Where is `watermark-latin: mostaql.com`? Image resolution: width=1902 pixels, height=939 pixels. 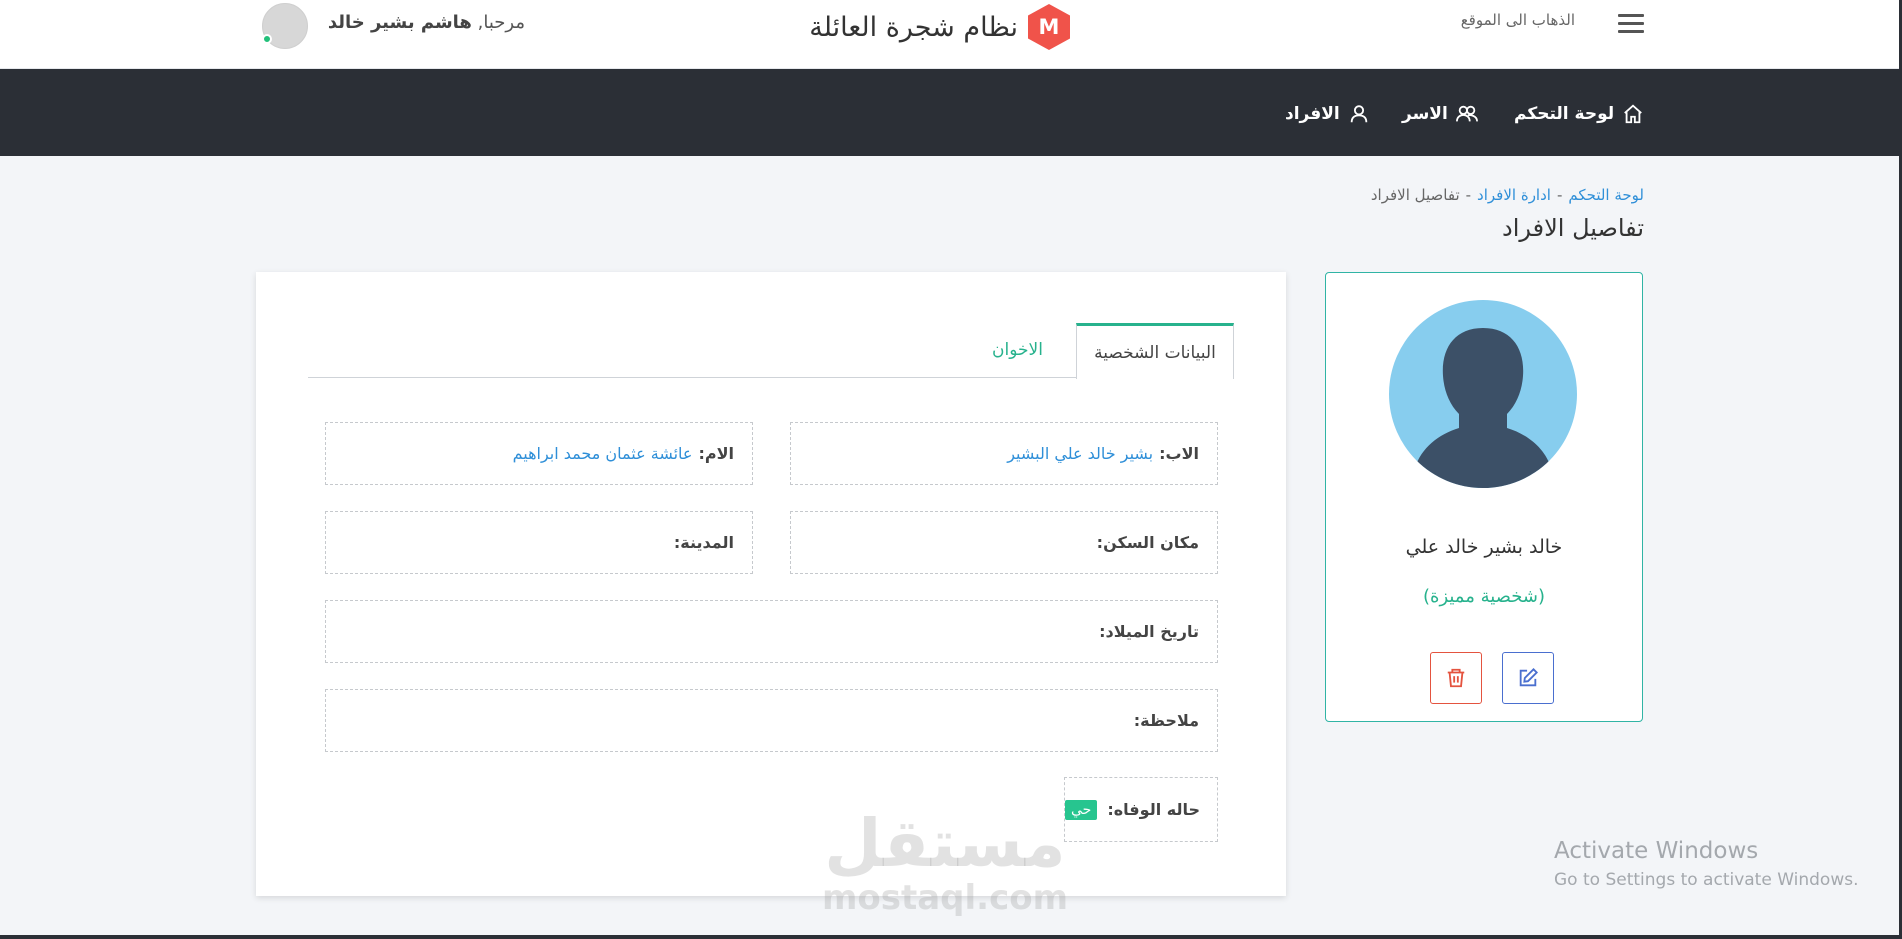 watermark-latin: mostaql.com is located at coordinates (945, 898).